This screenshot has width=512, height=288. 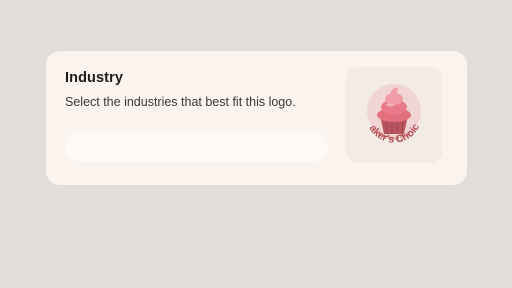 I want to click on industry-title: Industry, so click(x=94, y=78).